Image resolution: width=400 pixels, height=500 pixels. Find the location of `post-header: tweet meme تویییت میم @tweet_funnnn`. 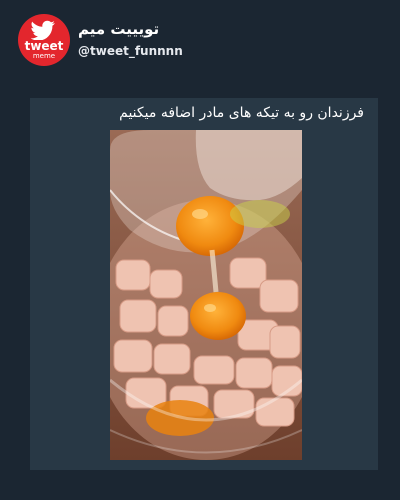

post-header: tweet meme تویییت میم @tweet_funnnn is located at coordinates (203, 42).